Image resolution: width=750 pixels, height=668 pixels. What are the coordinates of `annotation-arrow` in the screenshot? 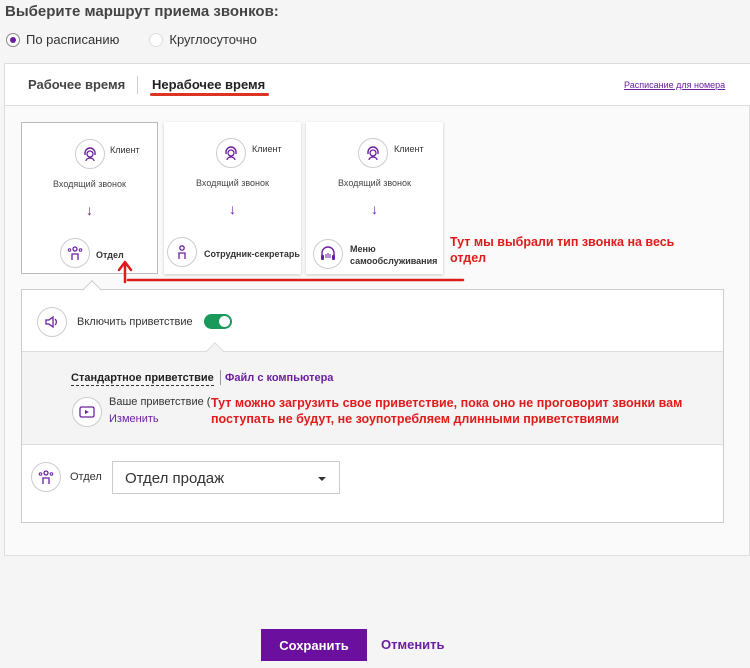 It's located at (291, 272).